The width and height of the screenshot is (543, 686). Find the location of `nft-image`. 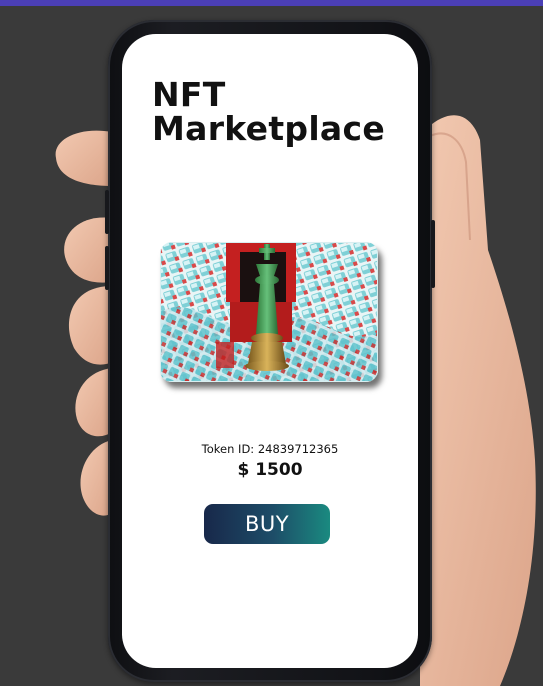

nft-image is located at coordinates (269, 312).